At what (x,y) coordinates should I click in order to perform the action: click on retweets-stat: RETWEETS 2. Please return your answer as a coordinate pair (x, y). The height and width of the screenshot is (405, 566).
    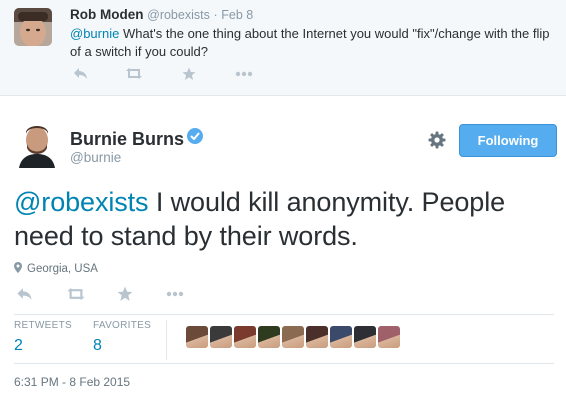
    Looking at the image, I should click on (43, 337).